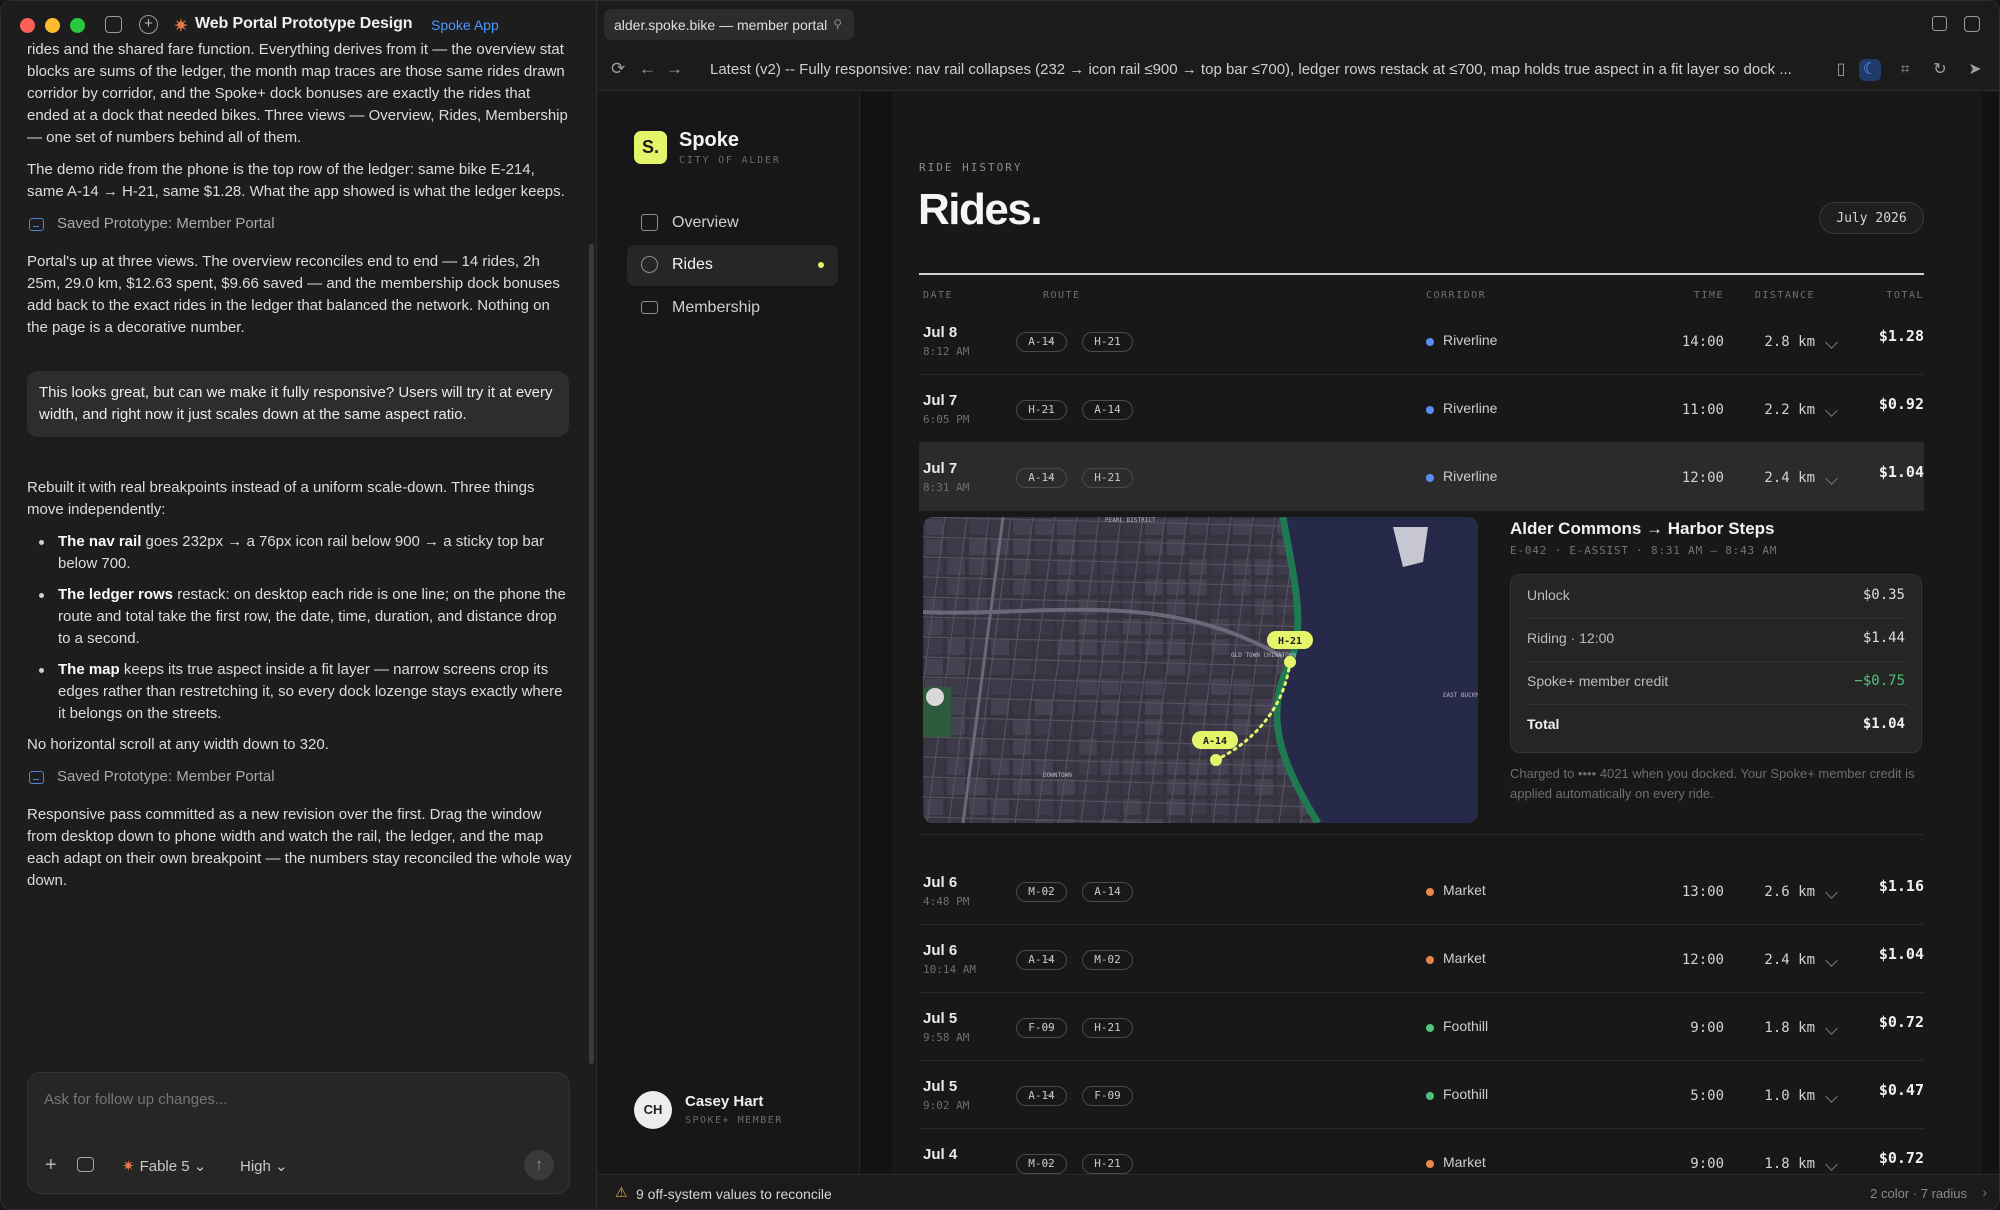  Describe the element at coordinates (1464, 1162) in the screenshot. I see `corridor-name: Market` at that location.